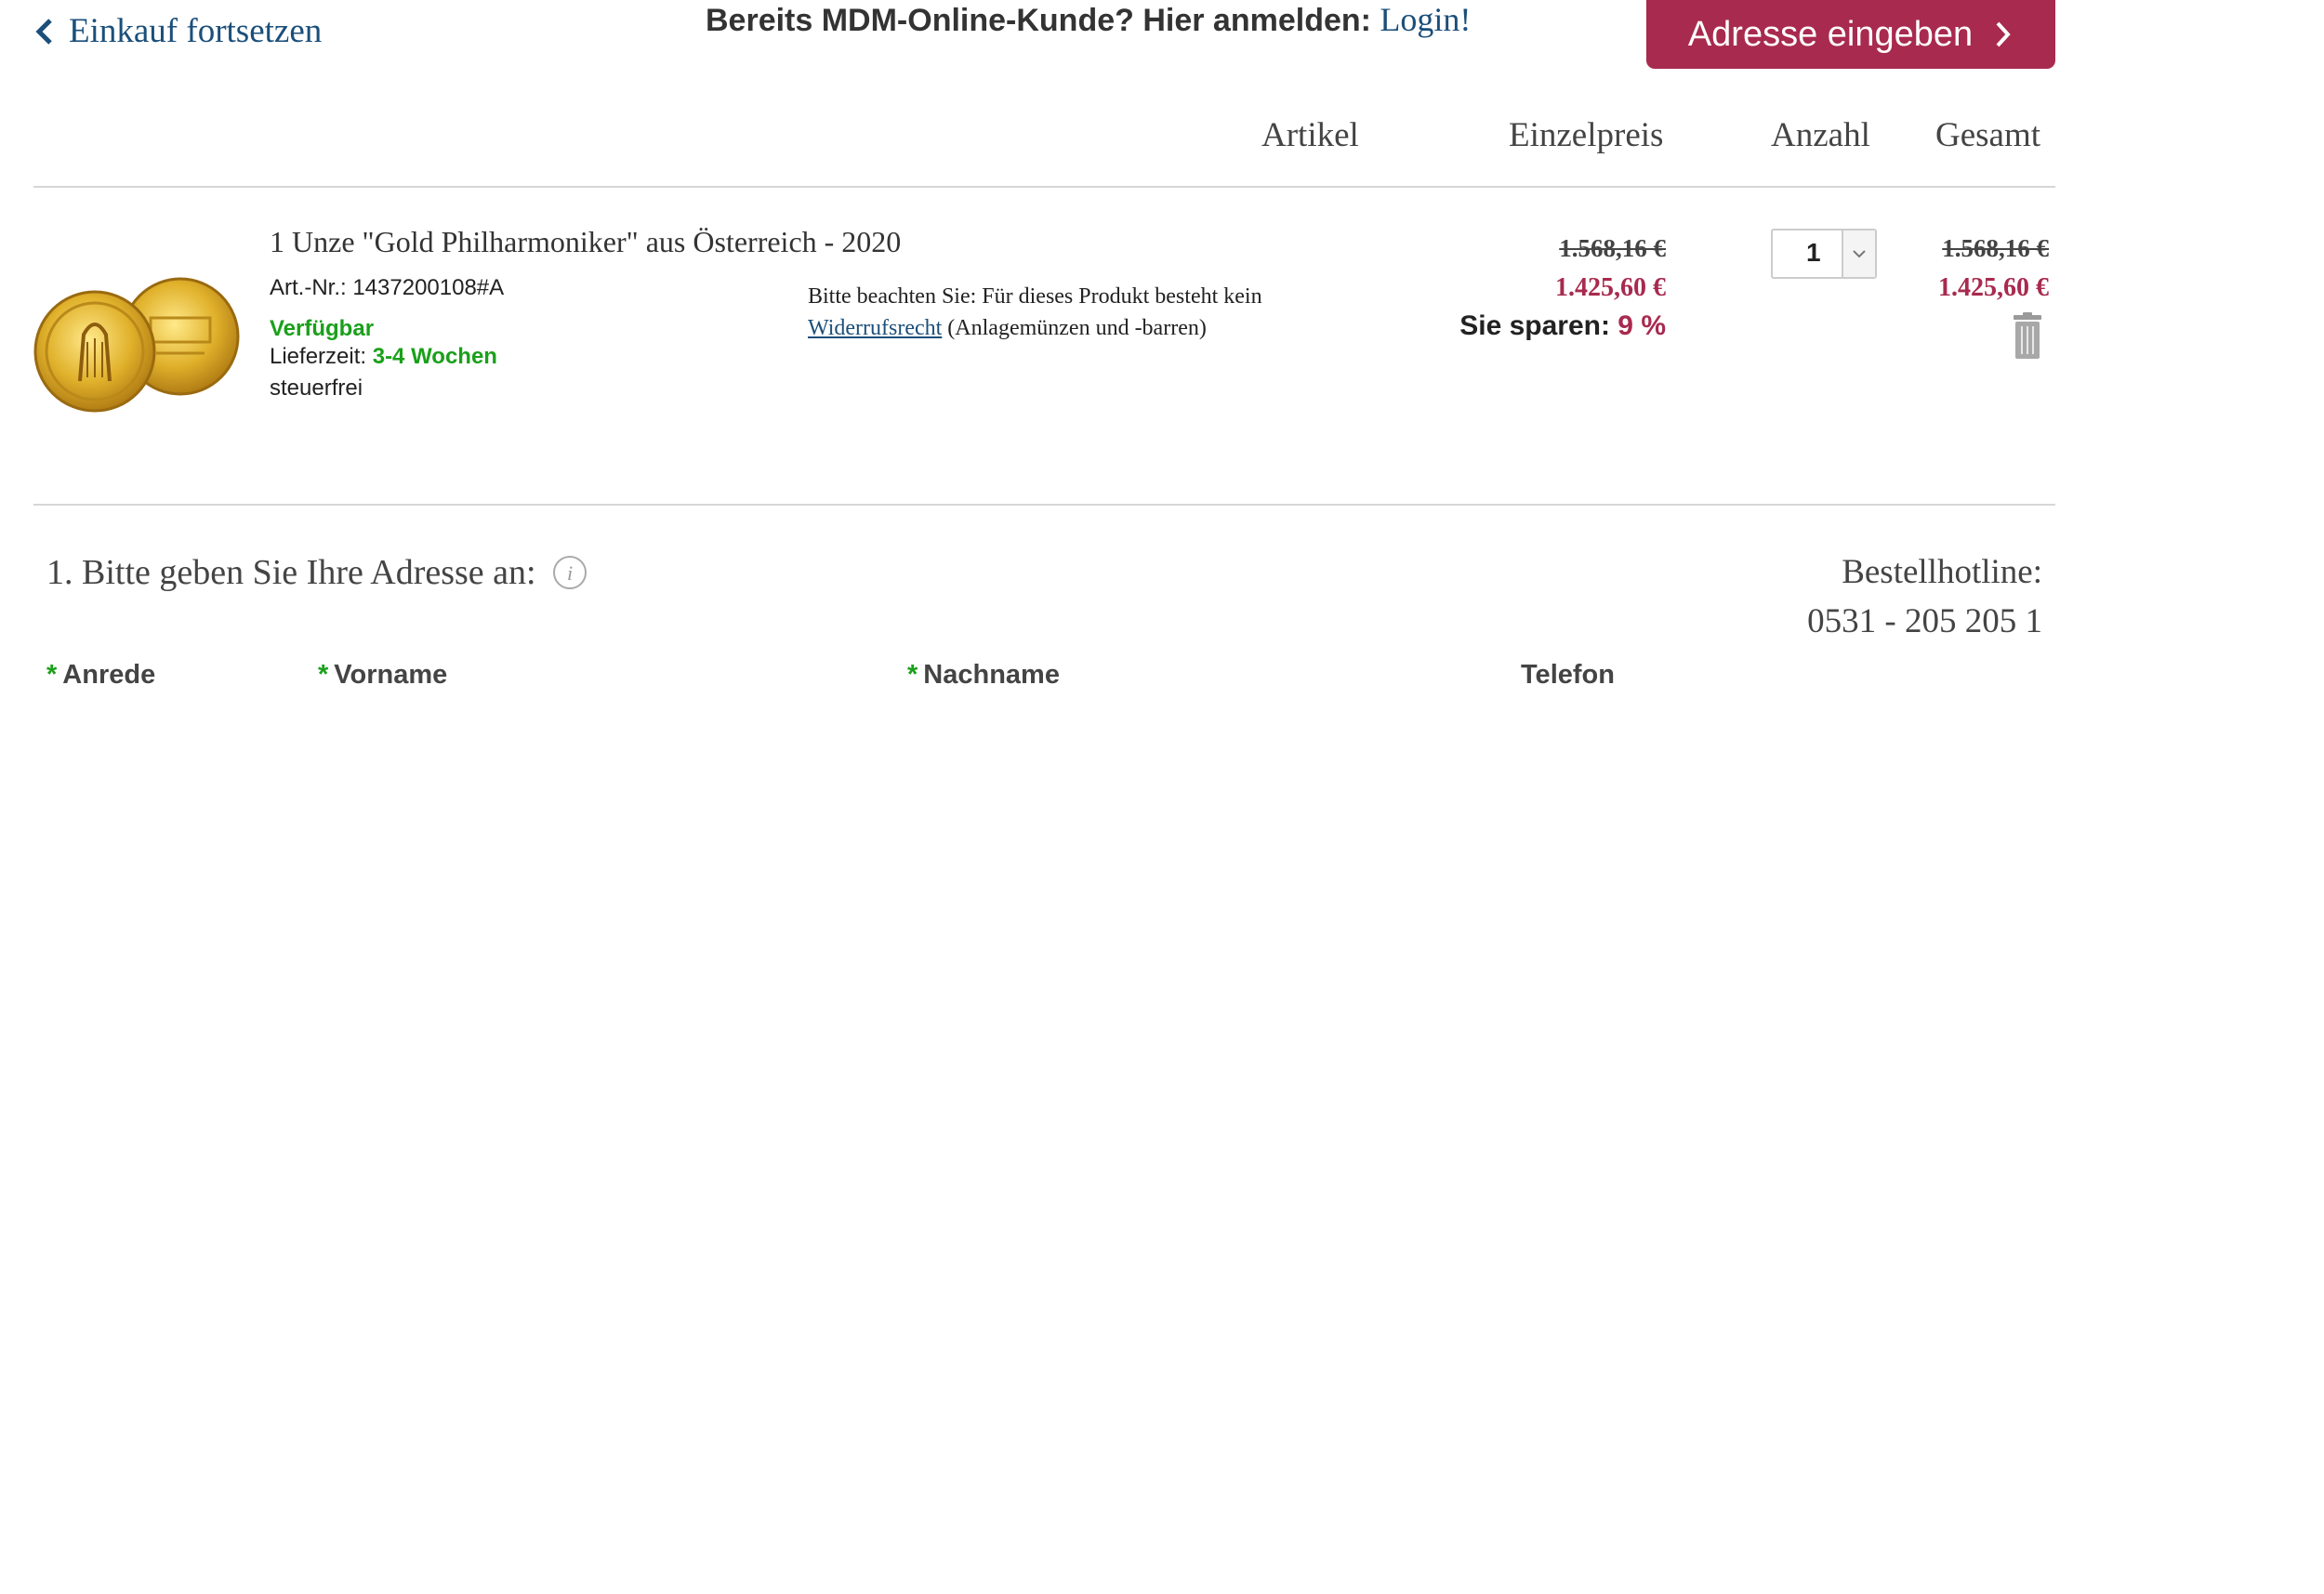  I want to click on info-icon: i, so click(569, 572).